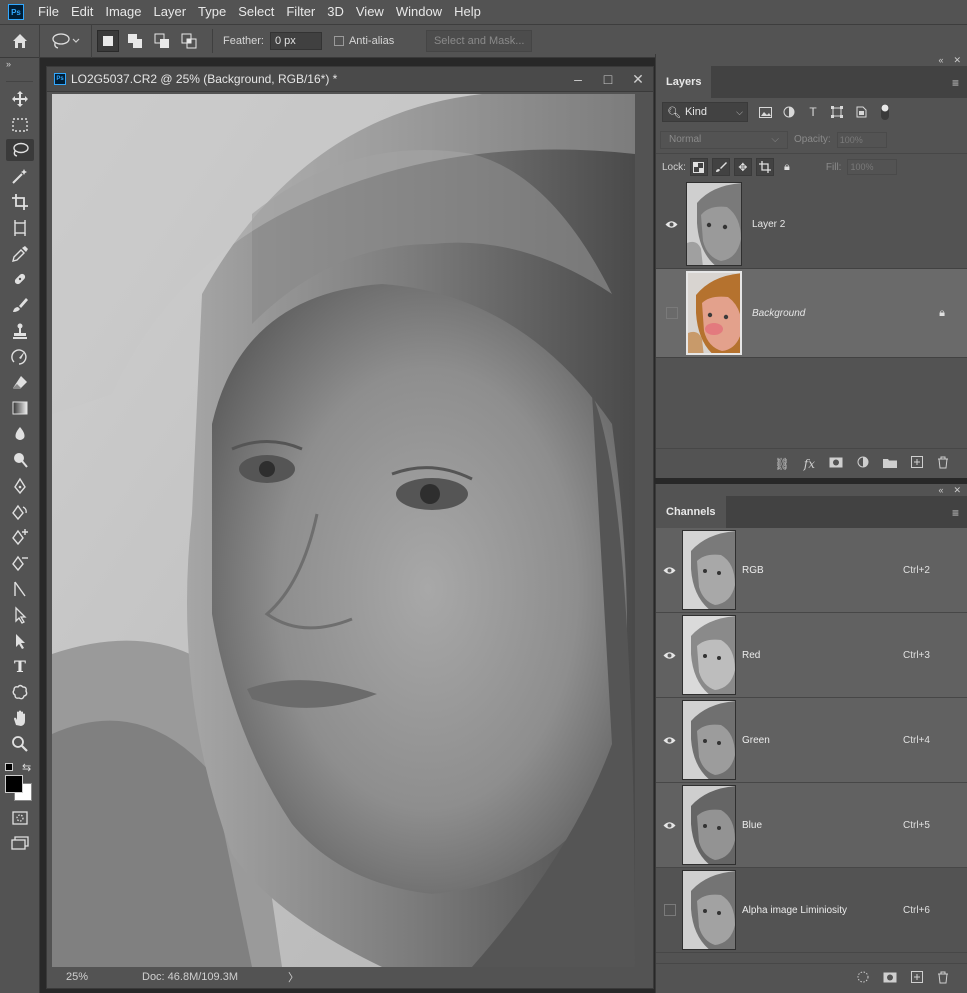  What do you see at coordinates (768, 224) in the screenshot?
I see `layer-name: Layer 2` at bounding box center [768, 224].